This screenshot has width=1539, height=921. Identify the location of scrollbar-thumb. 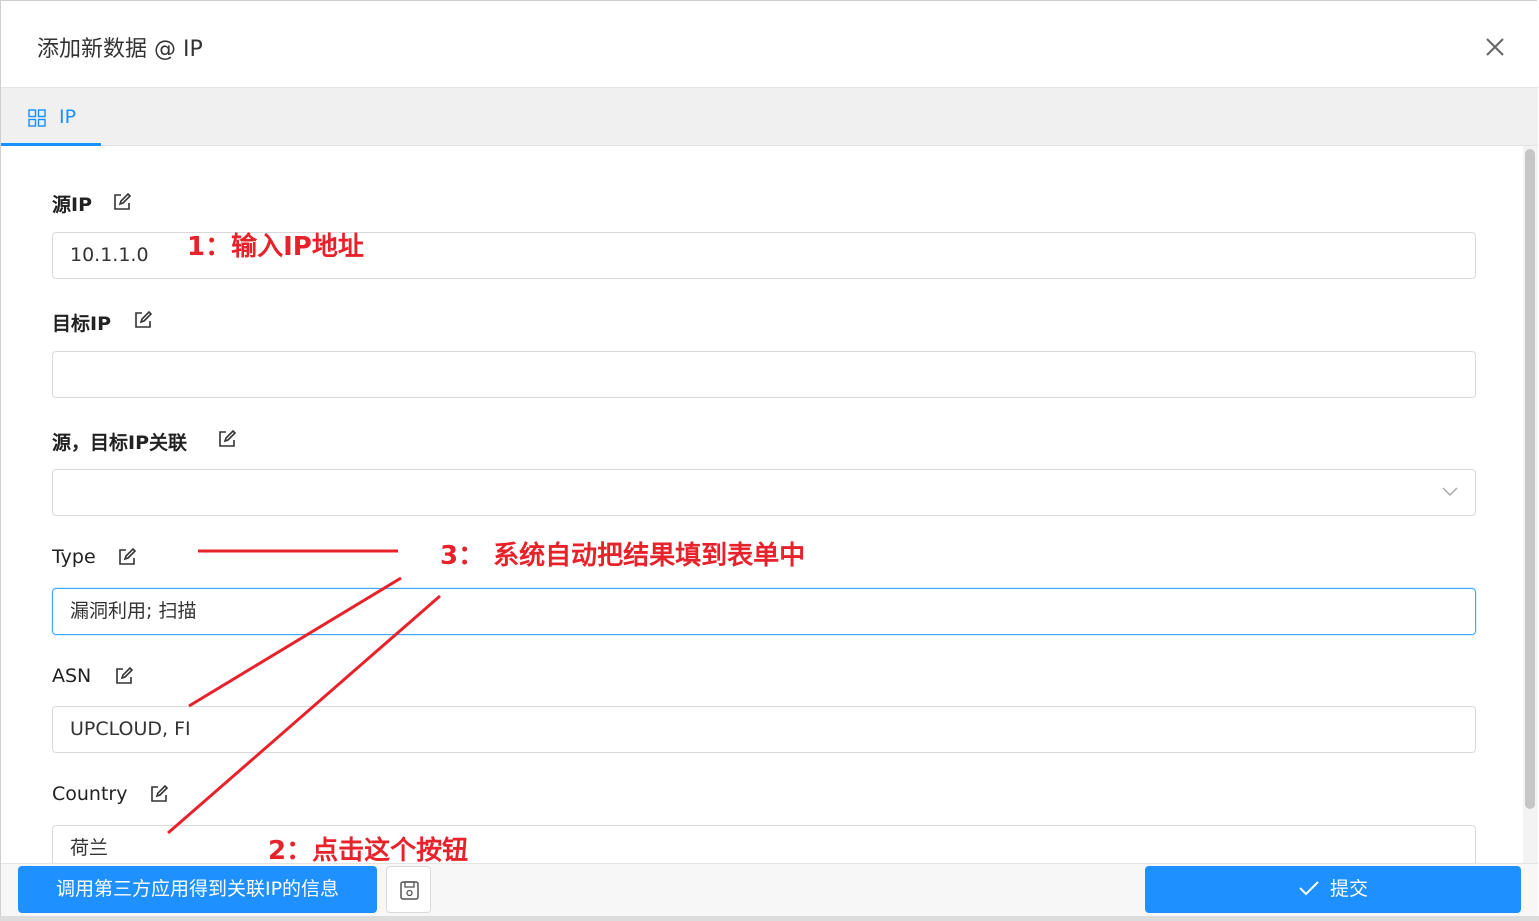
(1530, 479).